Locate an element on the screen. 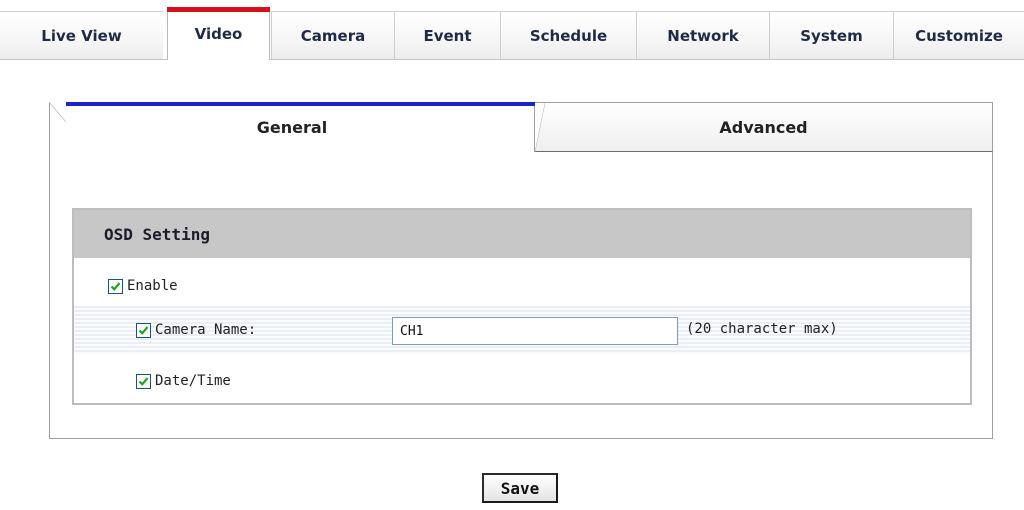 The width and height of the screenshot is (1024, 510). tab-event: Event is located at coordinates (447, 35).